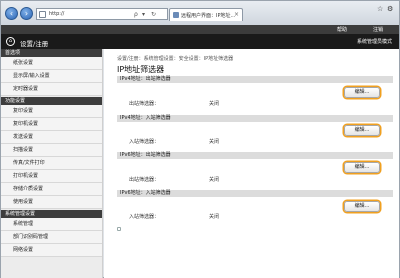 Image resolution: width=400 pixels, height=278 pixels. Describe the element at coordinates (214, 142) in the screenshot. I see `ipv4-inbound-value: 关闭` at that location.